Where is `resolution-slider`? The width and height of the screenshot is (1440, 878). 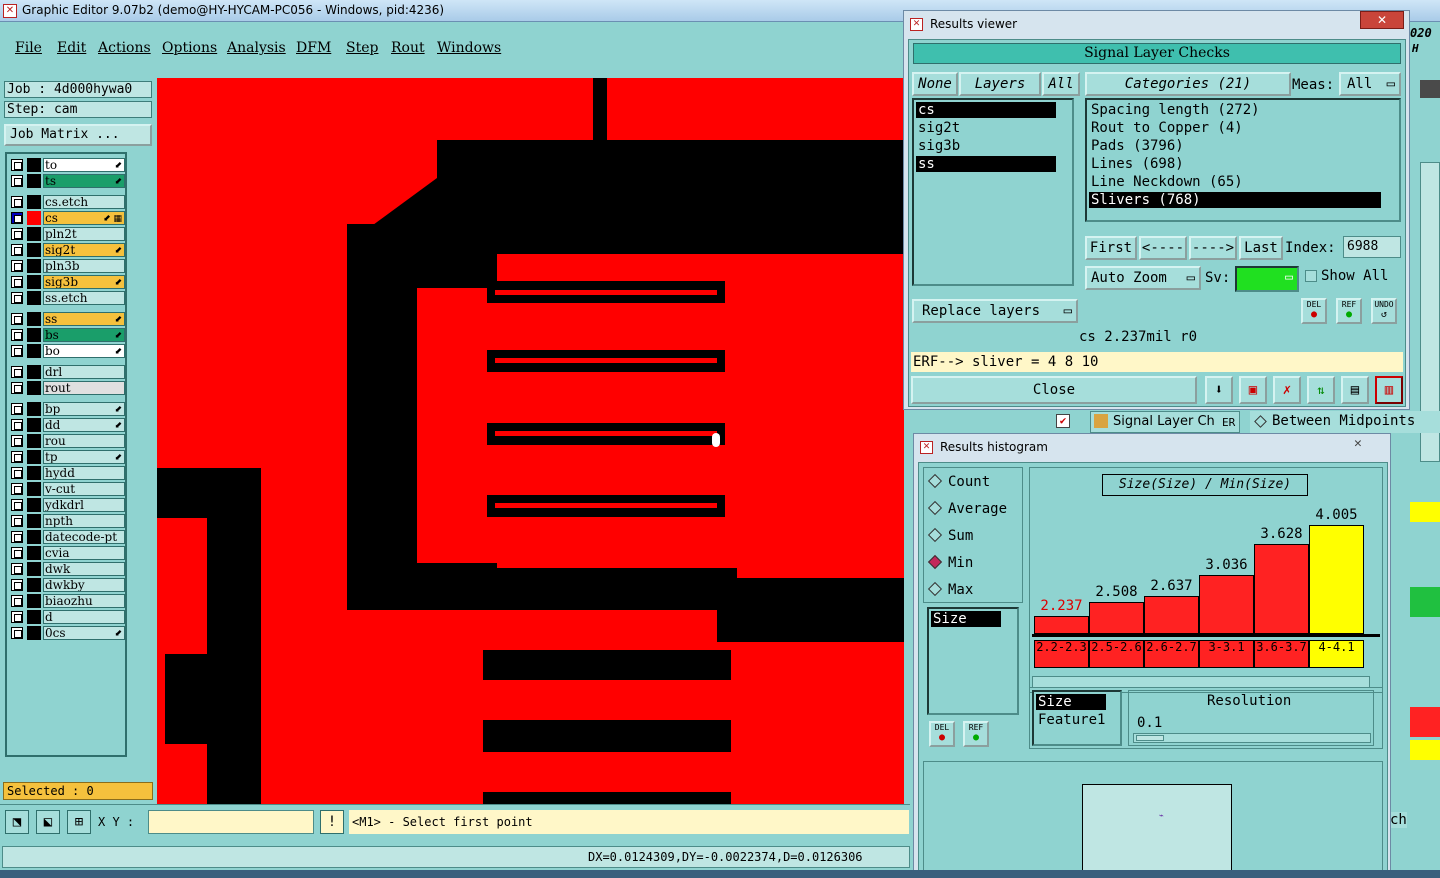 resolution-slider is located at coordinates (1252, 738).